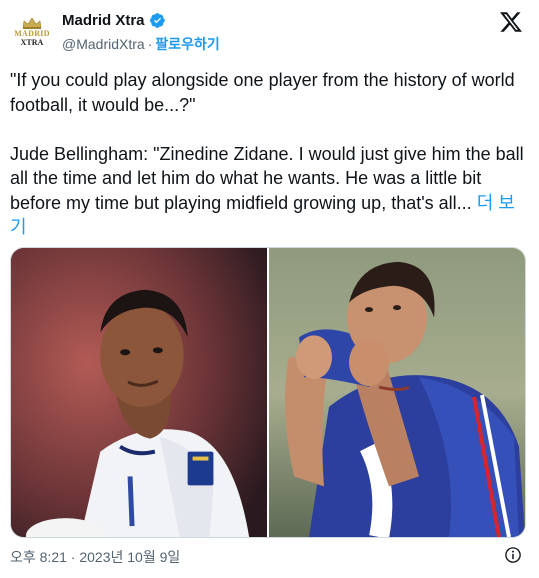 This screenshot has width=539, height=578. Describe the element at coordinates (32, 42) in the screenshot. I see `avatar-brand-line2: XTRA` at that location.